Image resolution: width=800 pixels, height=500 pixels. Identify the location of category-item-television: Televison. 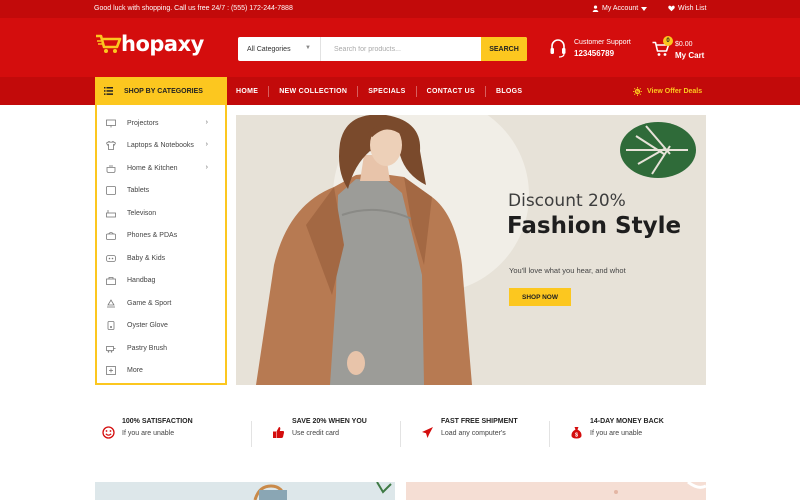
(161, 213).